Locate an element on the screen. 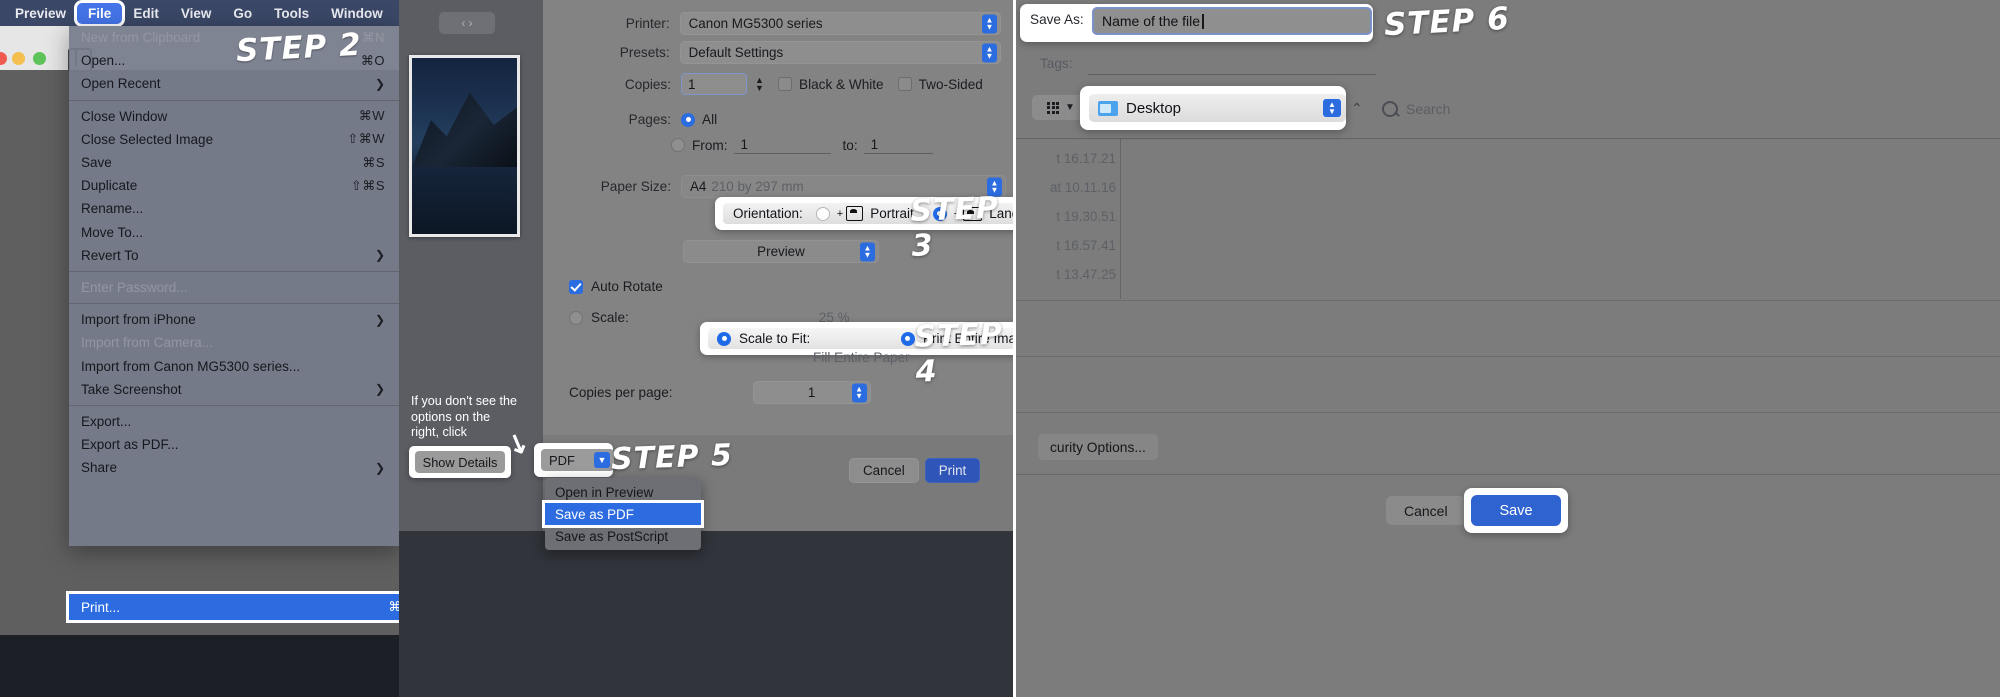  menu-item: Open Recent ❯ is located at coordinates (234, 83).